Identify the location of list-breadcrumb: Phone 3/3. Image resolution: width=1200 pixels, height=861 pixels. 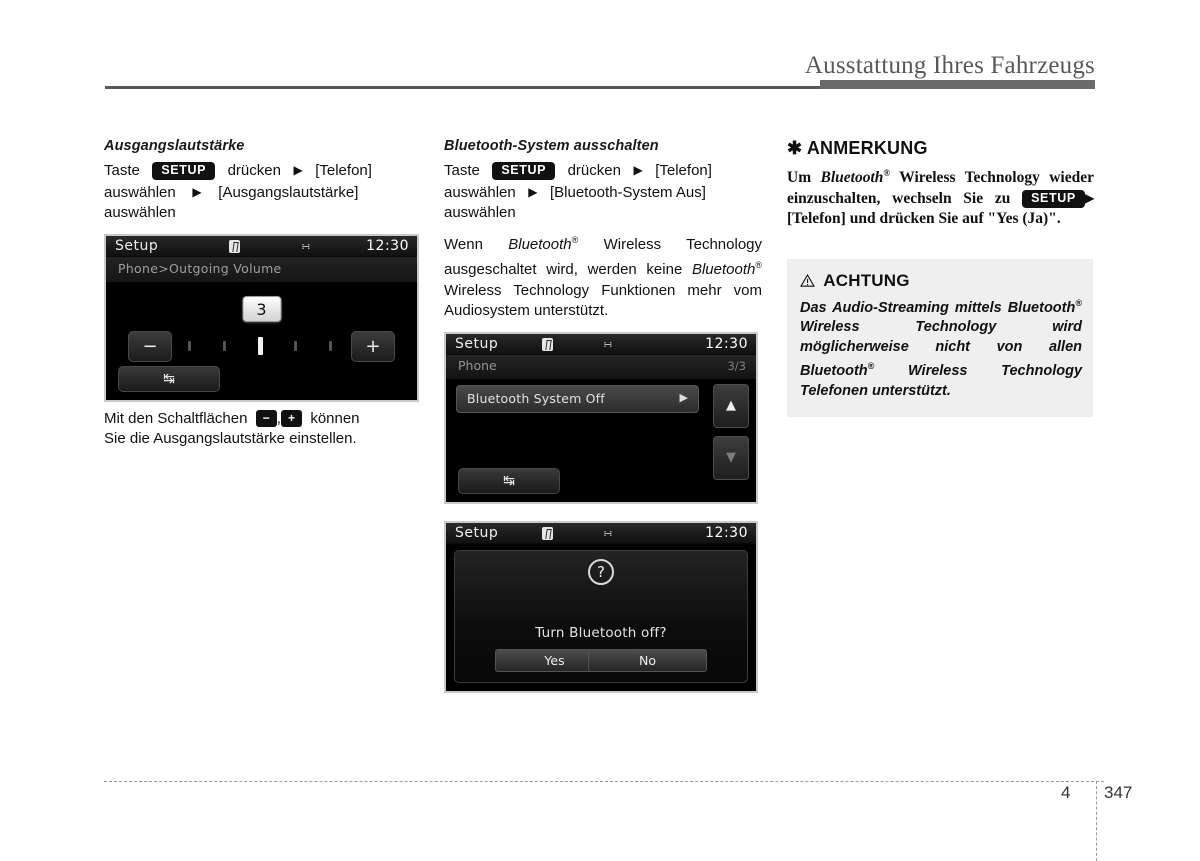
(601, 366).